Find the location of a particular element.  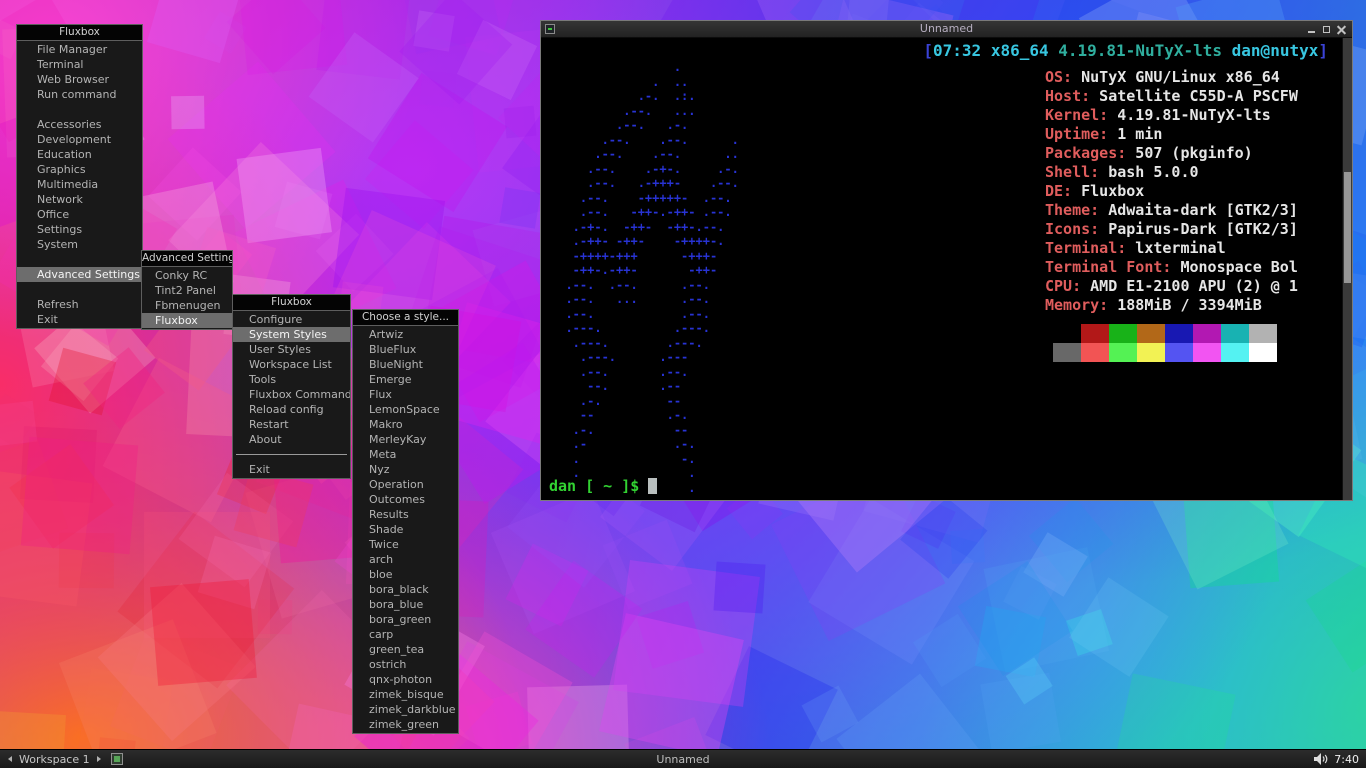

menu-item-results: Results is located at coordinates (405, 514).